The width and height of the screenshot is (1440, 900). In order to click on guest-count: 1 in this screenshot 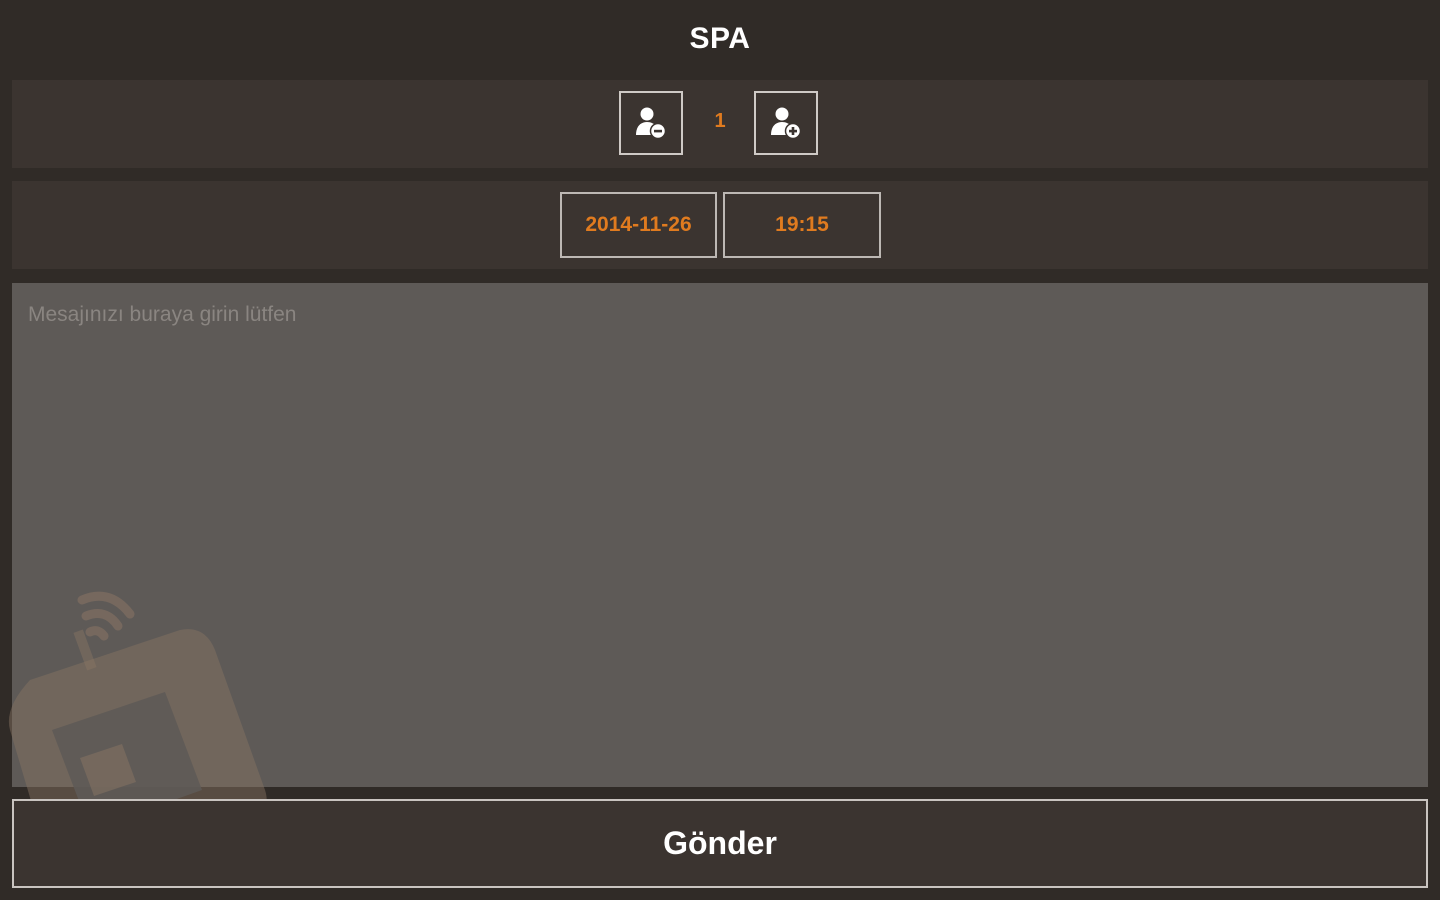, I will do `click(720, 121)`.